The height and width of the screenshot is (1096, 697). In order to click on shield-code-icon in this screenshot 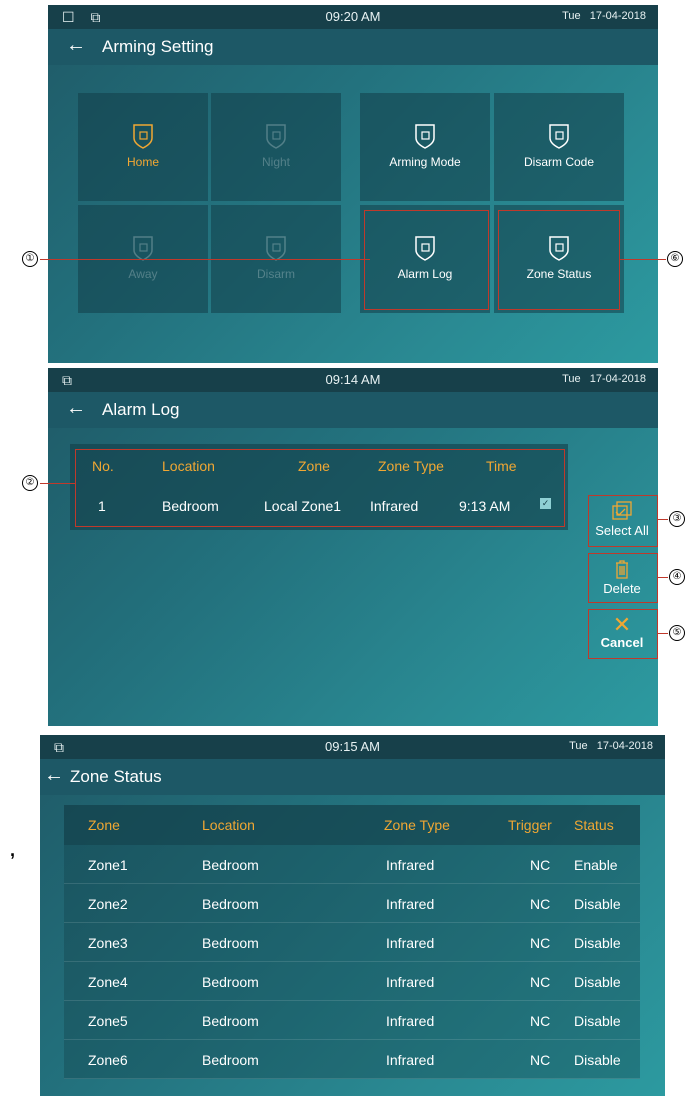, I will do `click(559, 136)`.